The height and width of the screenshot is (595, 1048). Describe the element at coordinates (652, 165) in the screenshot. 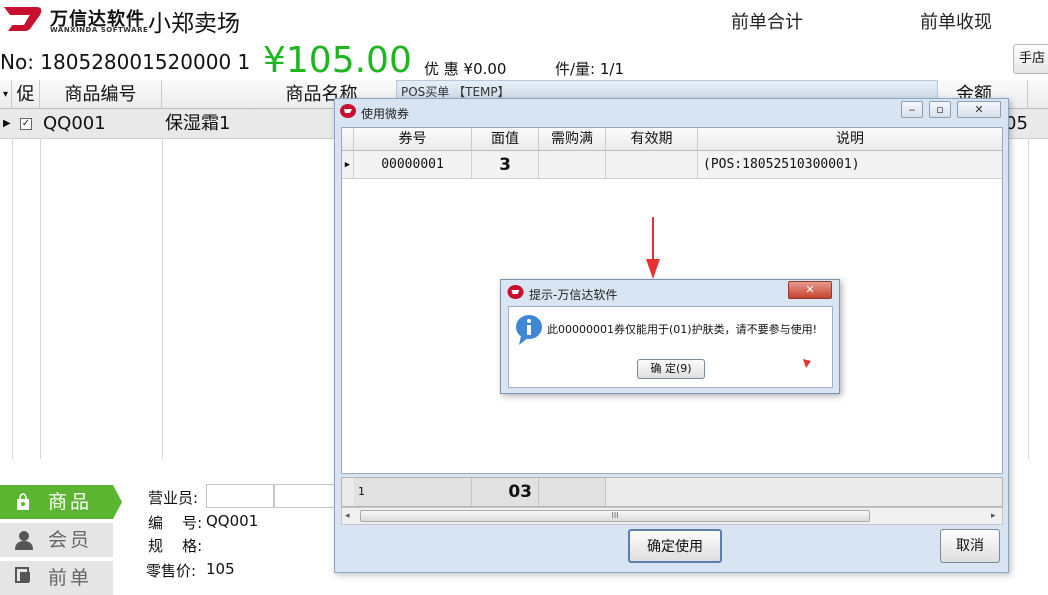

I see `coupon-valid-until` at that location.